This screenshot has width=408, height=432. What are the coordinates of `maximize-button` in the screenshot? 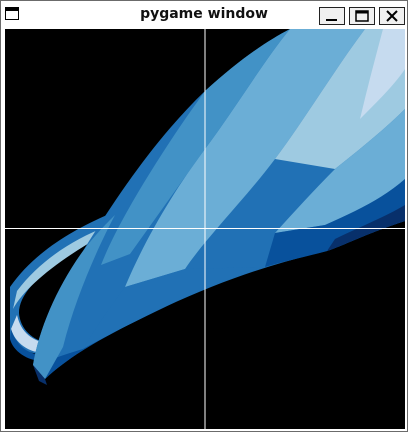 It's located at (362, 16).